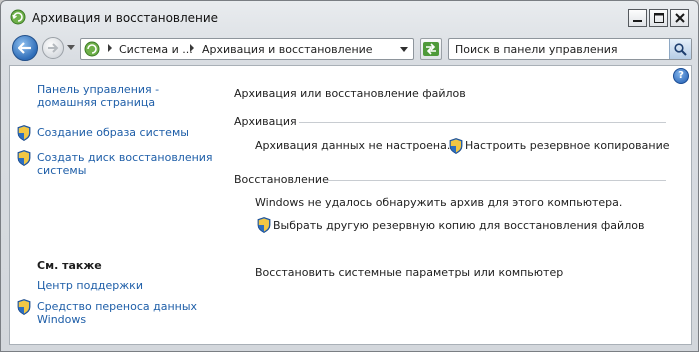 The height and width of the screenshot is (352, 699). I want to click on minimize-button, so click(637, 18).